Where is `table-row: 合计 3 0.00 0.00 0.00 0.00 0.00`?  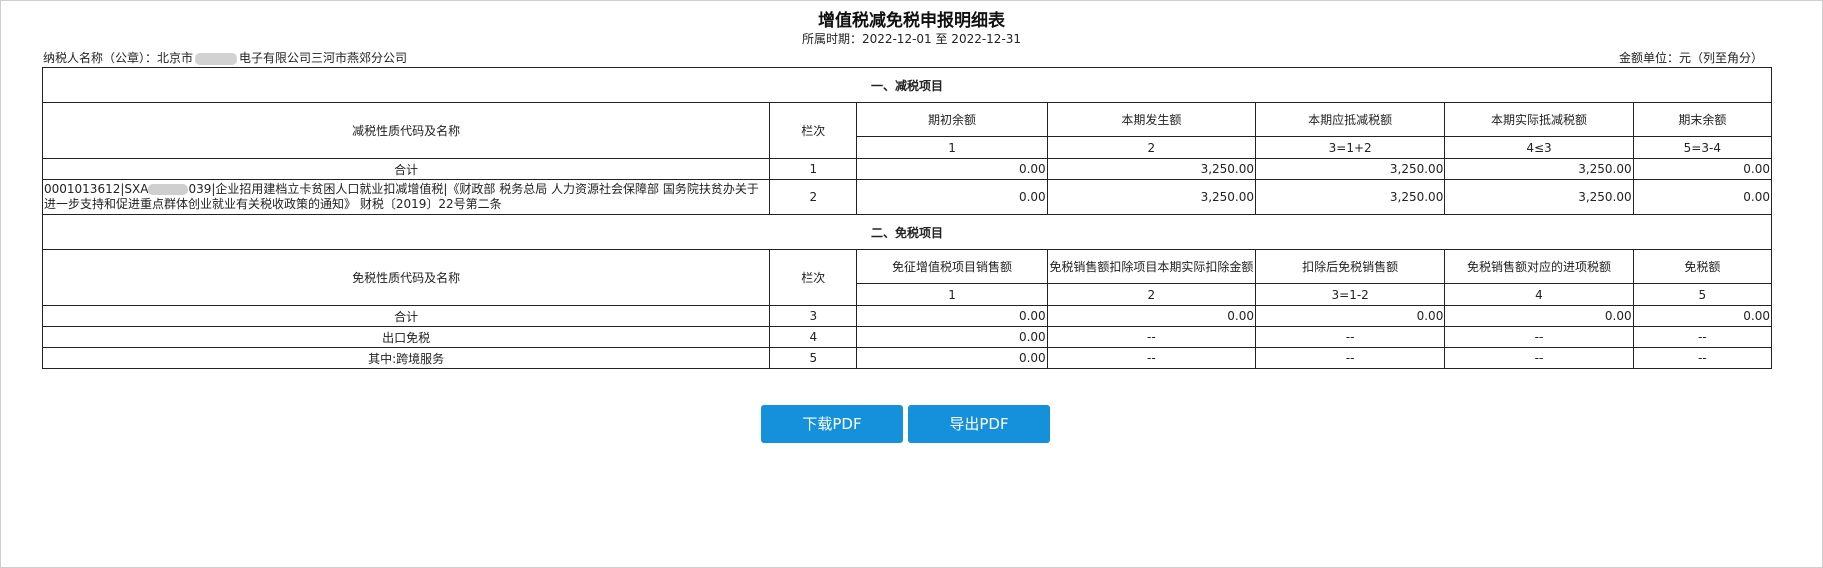
table-row: 合计 3 0.00 0.00 0.00 0.00 0.00 is located at coordinates (907, 316).